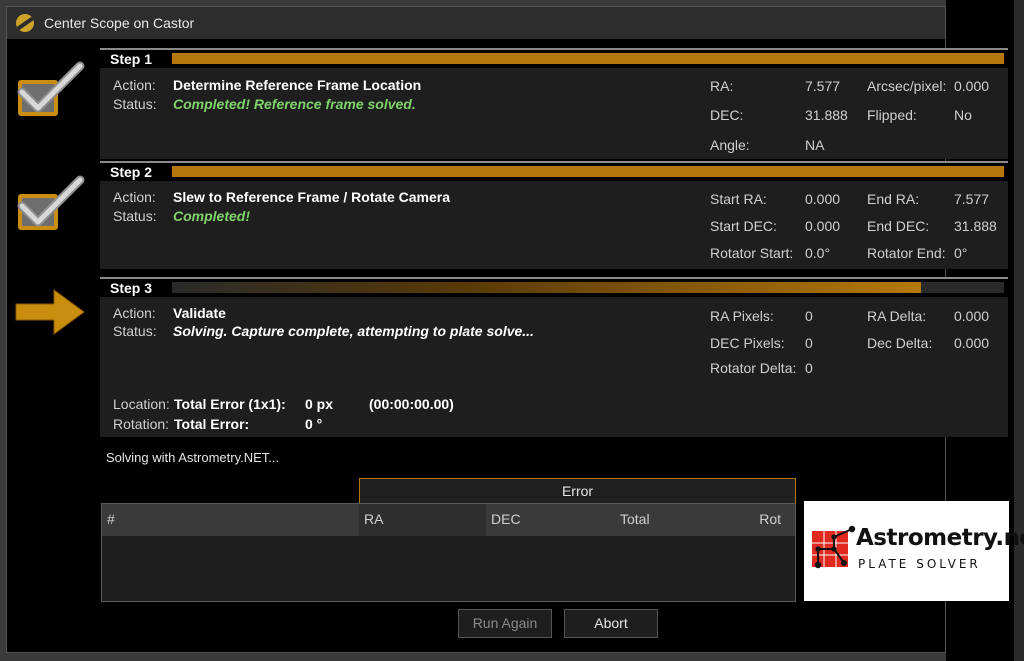  I want to click on step1-arcsec-value: 0.000, so click(972, 86).